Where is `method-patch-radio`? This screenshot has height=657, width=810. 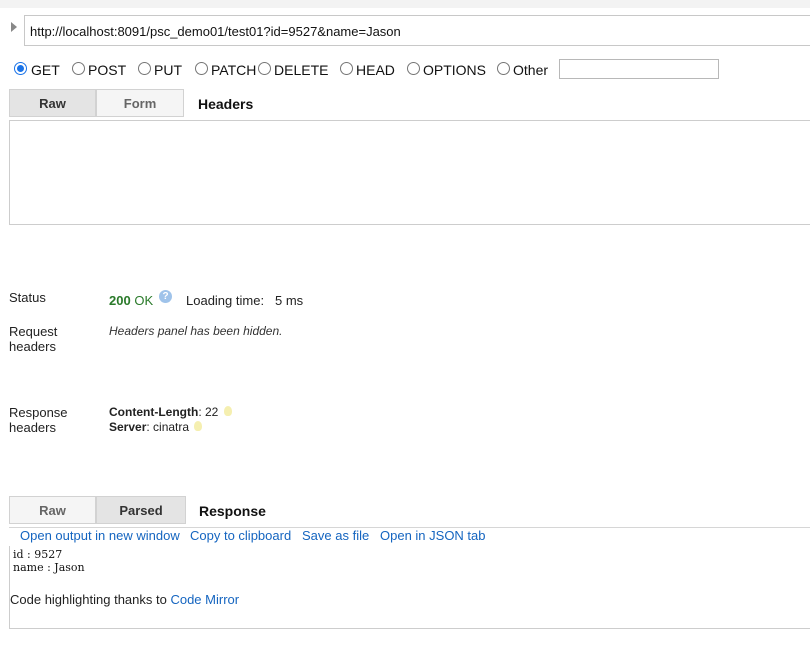 method-patch-radio is located at coordinates (201, 68).